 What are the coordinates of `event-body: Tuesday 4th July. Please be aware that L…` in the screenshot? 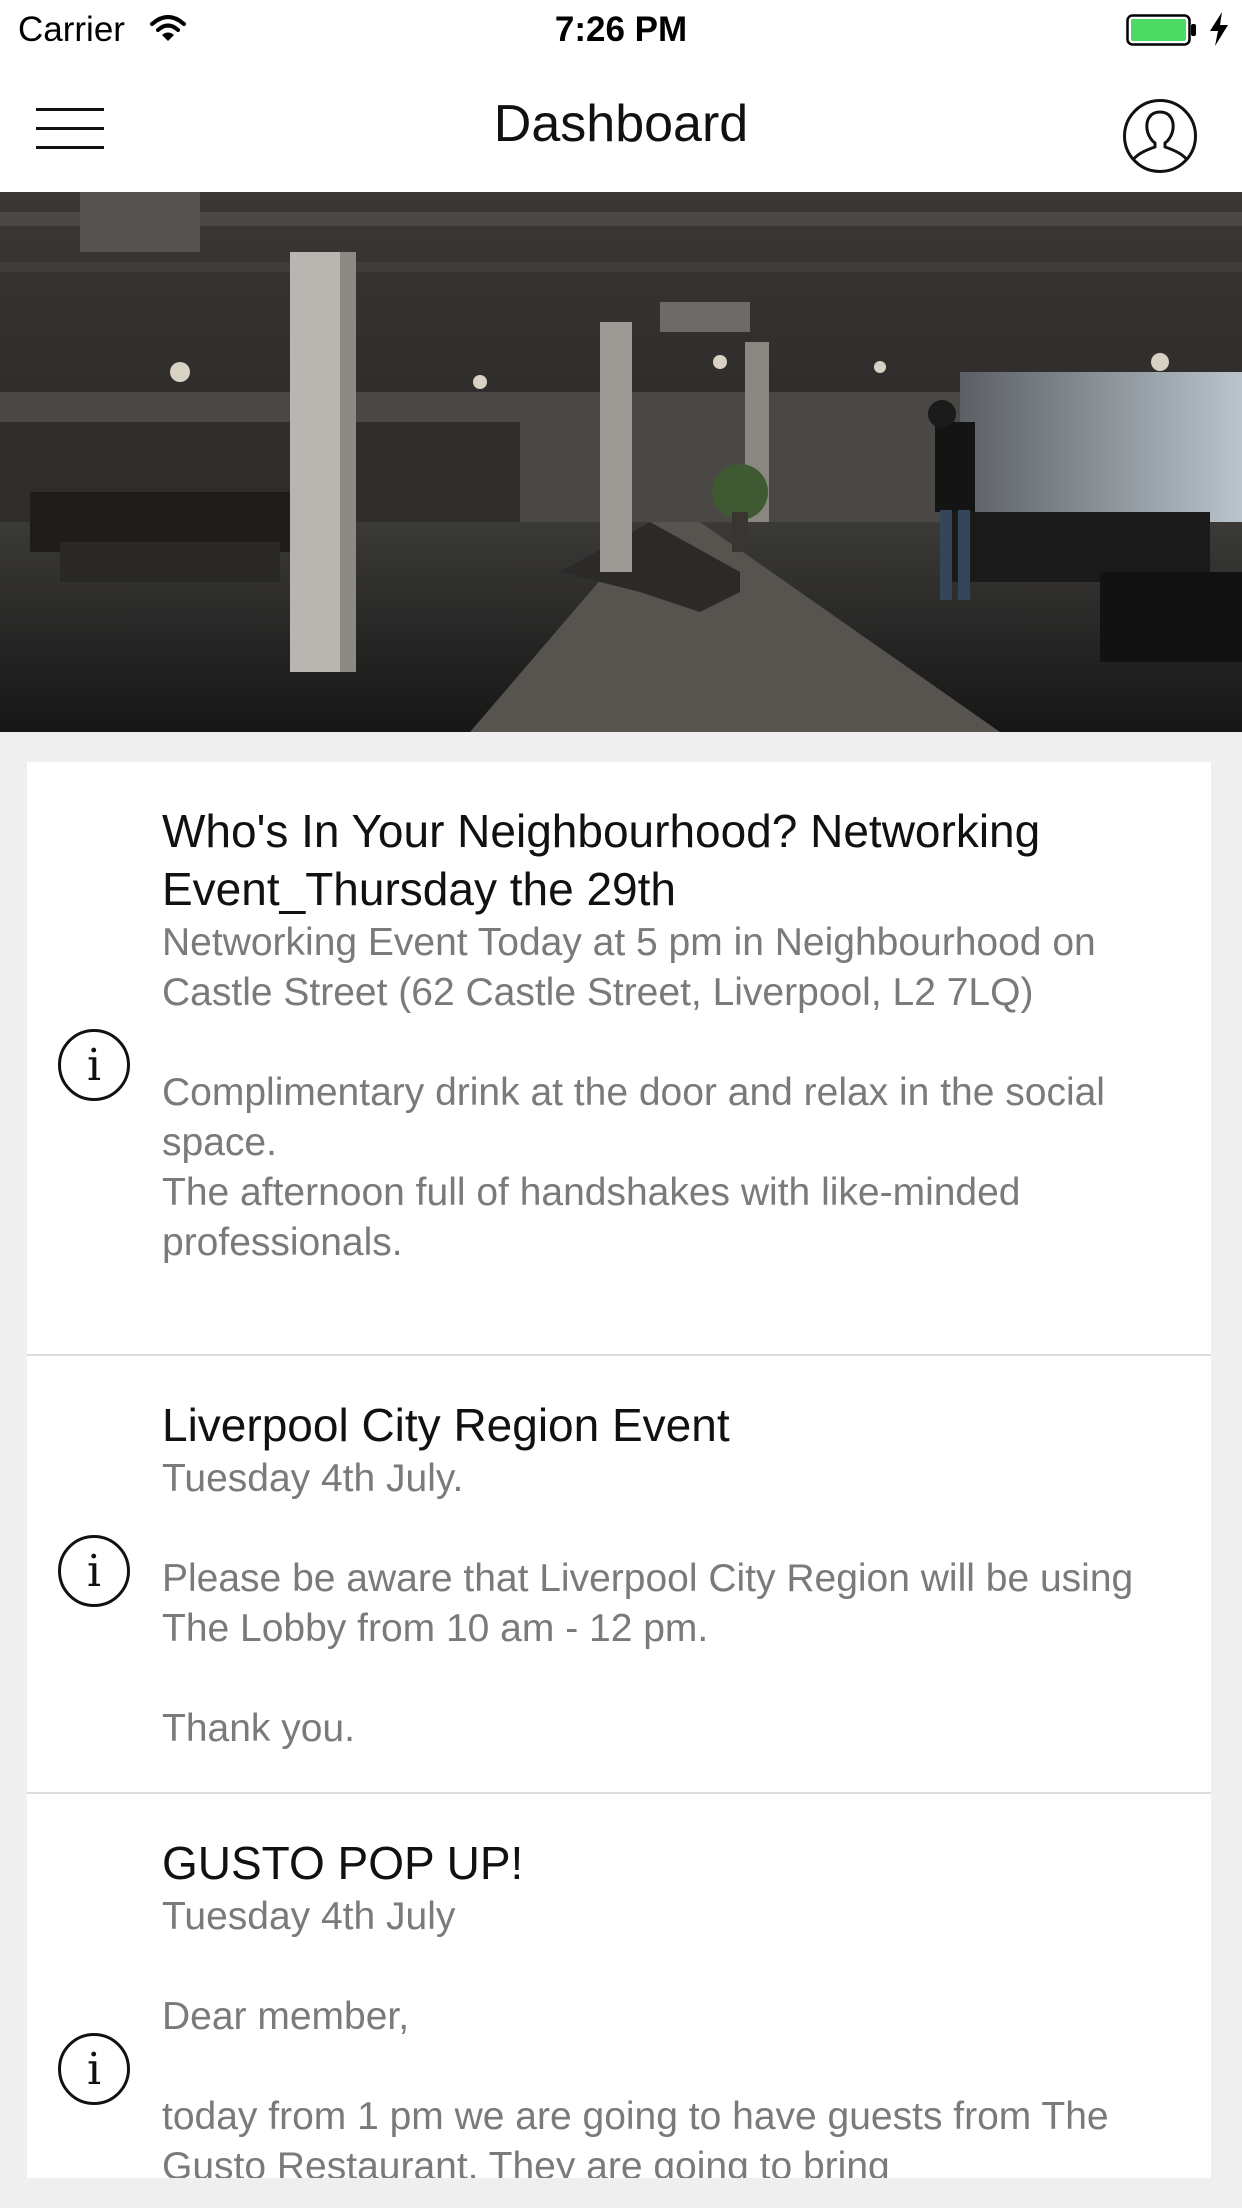 It's located at (648, 1603).